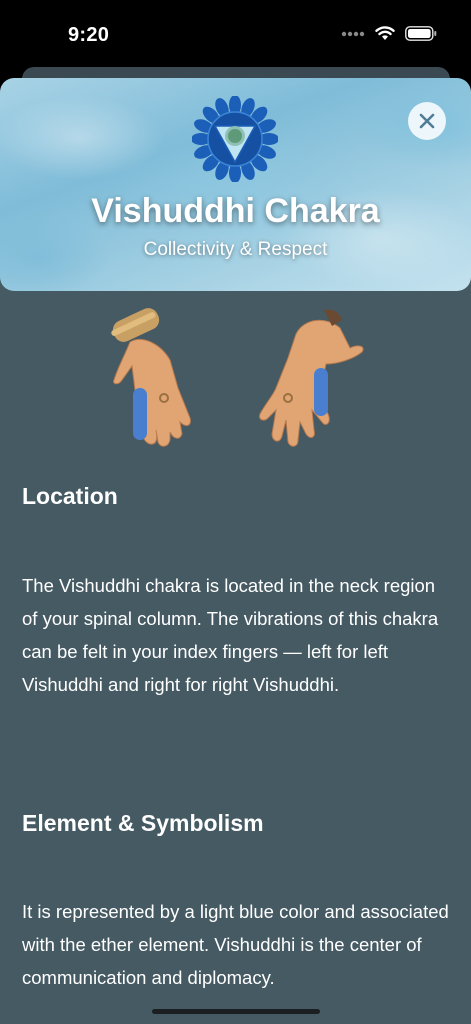 The height and width of the screenshot is (1024, 471). Describe the element at coordinates (353, 33) in the screenshot. I see `signal-dots-icon` at that location.